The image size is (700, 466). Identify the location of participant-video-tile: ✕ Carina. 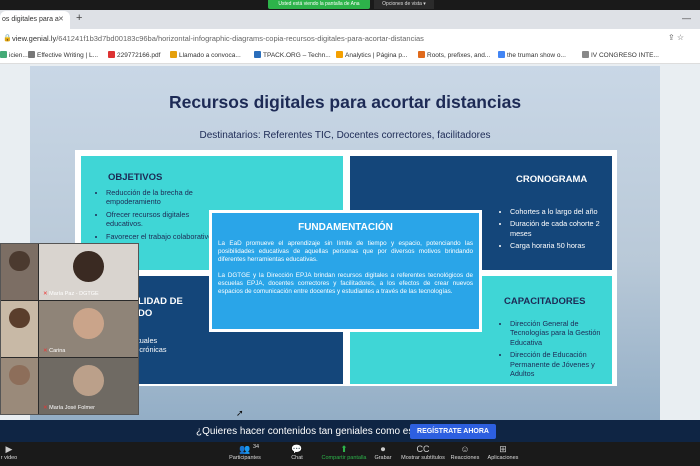
(88, 329).